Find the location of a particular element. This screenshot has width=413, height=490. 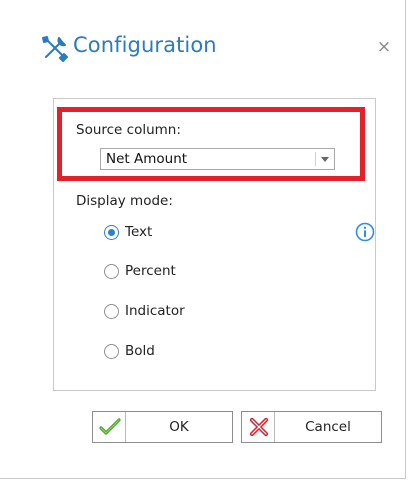

chevron-down-icon is located at coordinates (325, 159).